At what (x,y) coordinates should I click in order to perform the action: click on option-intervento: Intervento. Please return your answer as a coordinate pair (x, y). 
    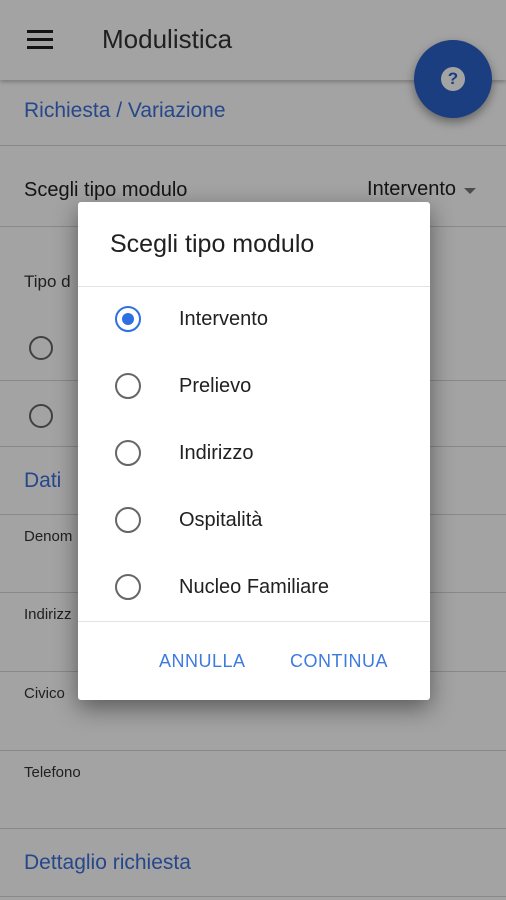
    Looking at the image, I should click on (254, 319).